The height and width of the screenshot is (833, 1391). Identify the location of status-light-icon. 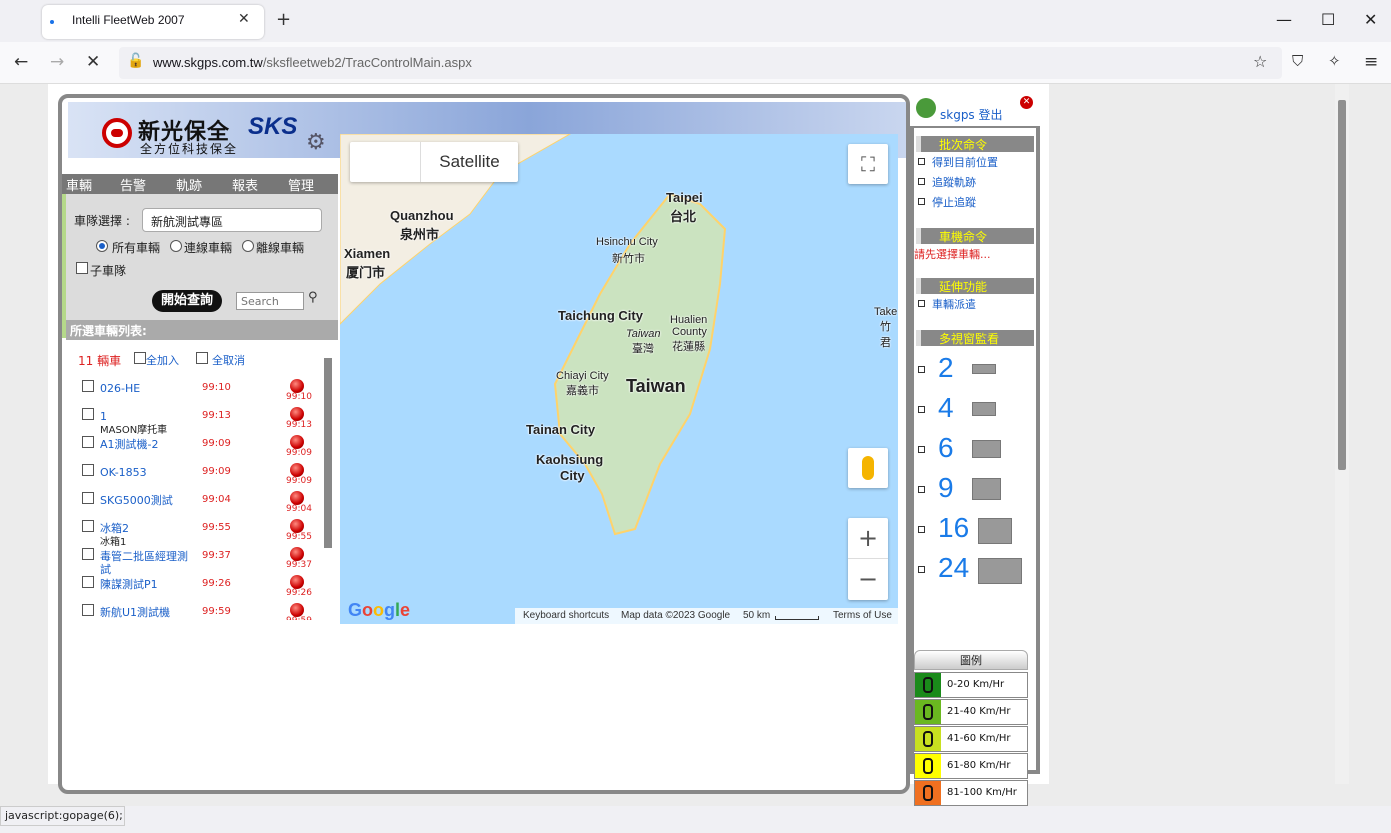
(297, 526).